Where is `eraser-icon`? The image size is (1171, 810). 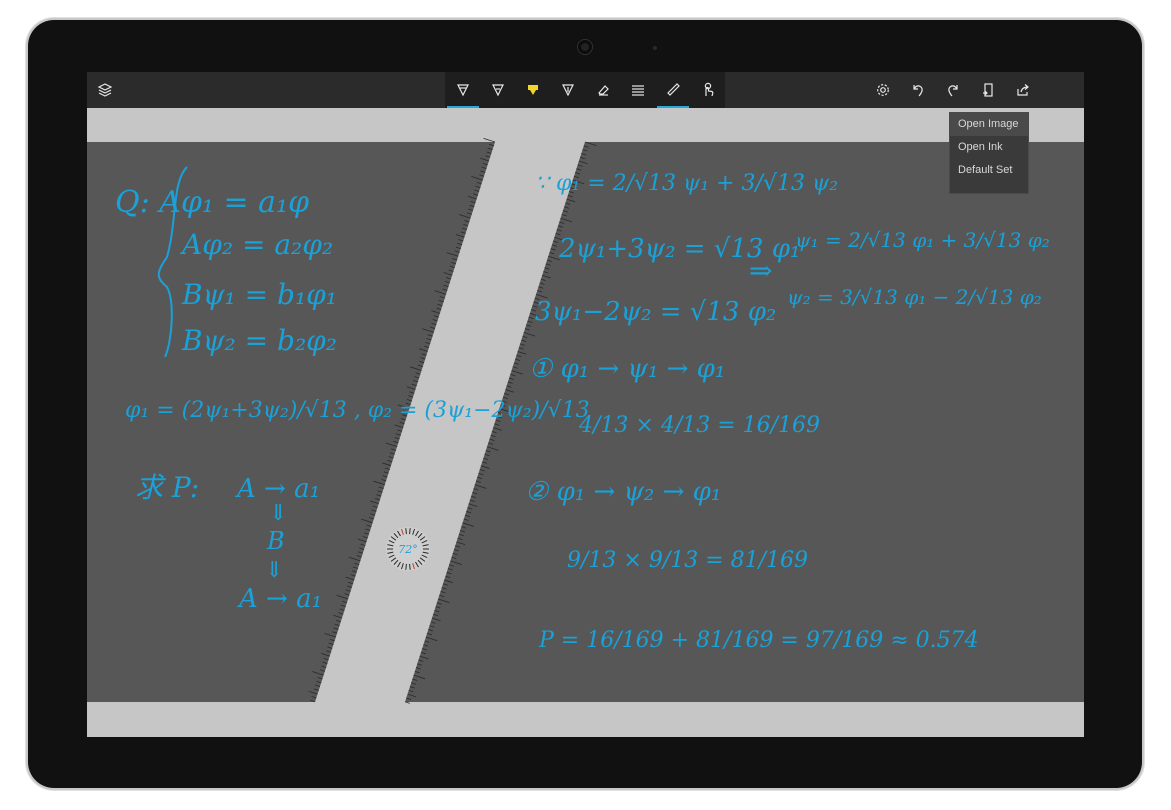
eraser-icon is located at coordinates (603, 90).